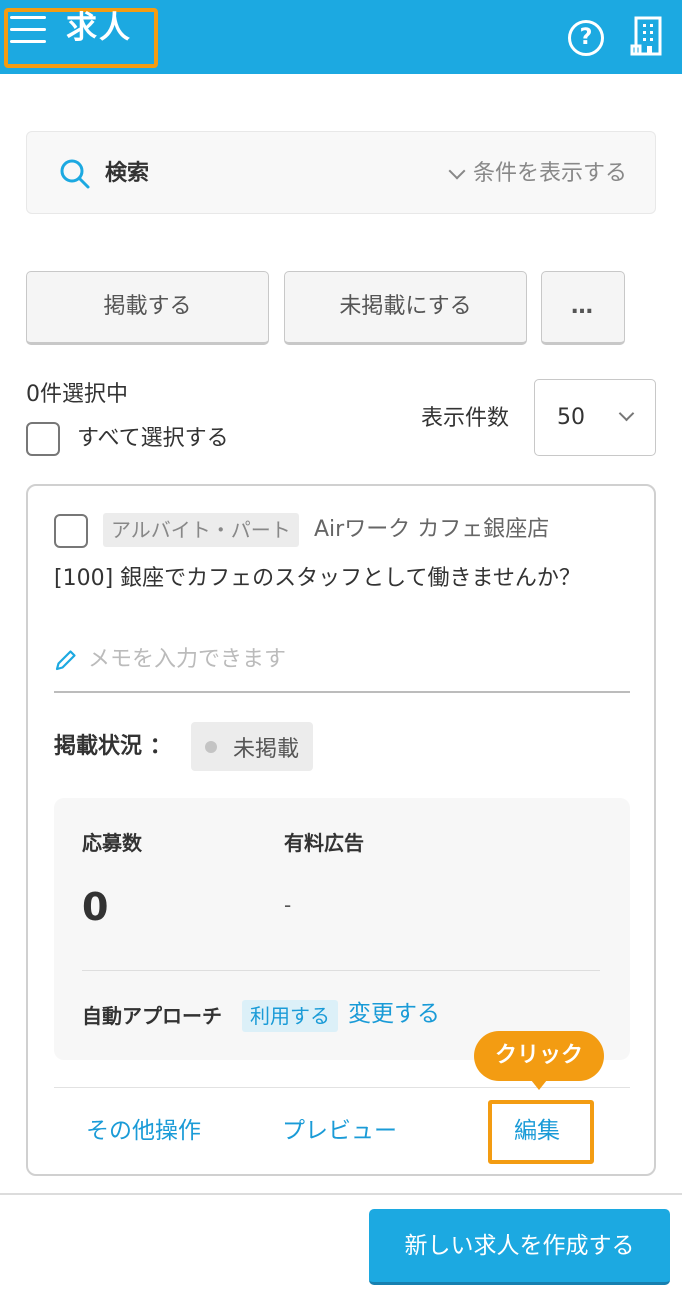  Describe the element at coordinates (537, 1131) in the screenshot. I see `edit-link: 編集` at that location.